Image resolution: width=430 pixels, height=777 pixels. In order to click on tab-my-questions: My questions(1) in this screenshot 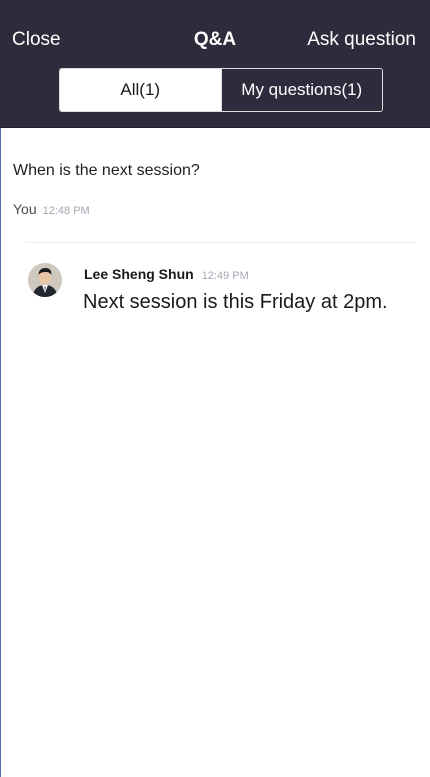, I will do `click(301, 90)`.